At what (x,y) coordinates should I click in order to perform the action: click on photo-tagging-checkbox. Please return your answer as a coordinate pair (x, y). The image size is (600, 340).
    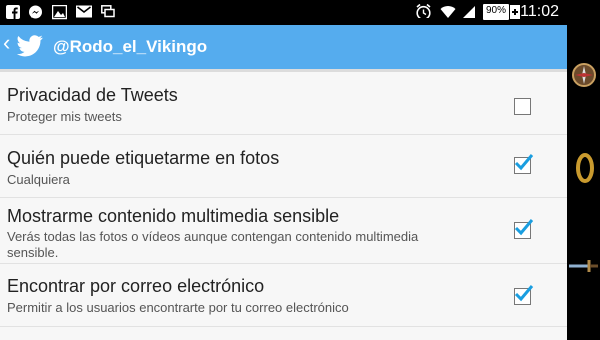
    Looking at the image, I should click on (524, 164).